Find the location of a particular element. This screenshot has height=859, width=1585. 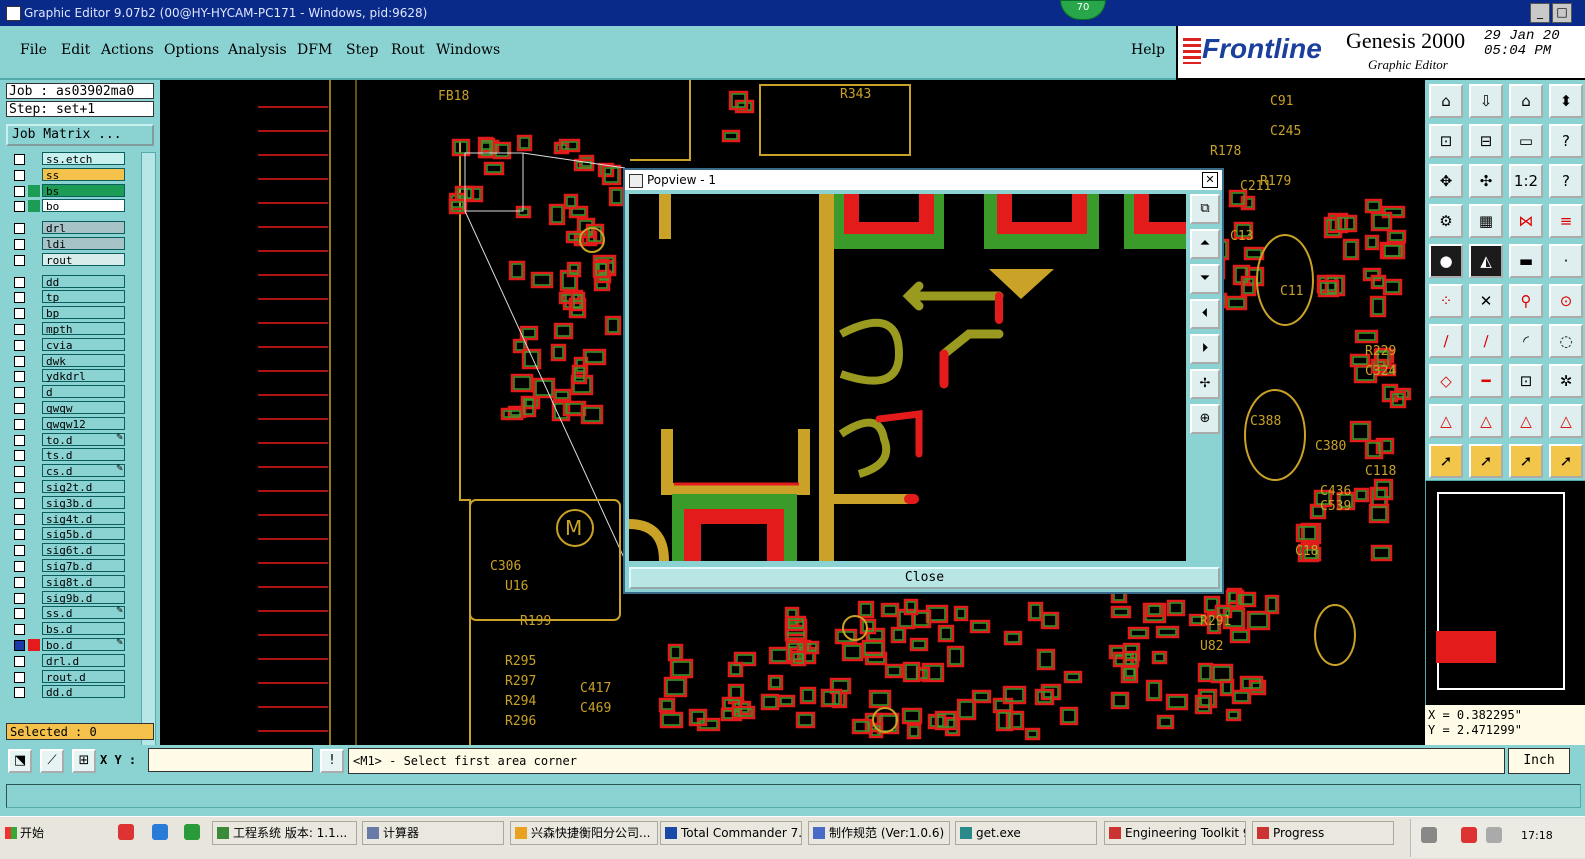

zoom-in-icon: ⊡ is located at coordinates (1446, 141).